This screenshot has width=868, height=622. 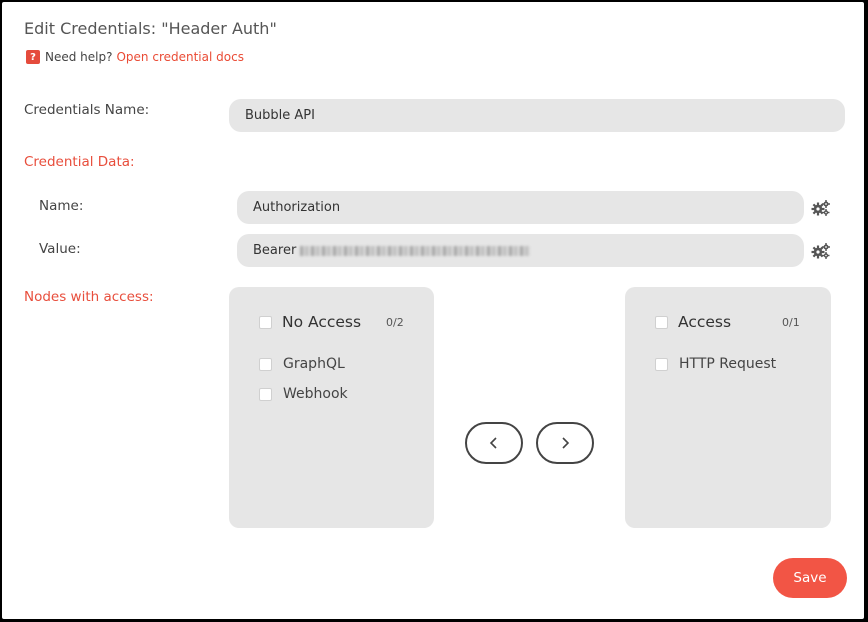 What do you see at coordinates (322, 322) in the screenshot?
I see `no-access-title: No Access` at bounding box center [322, 322].